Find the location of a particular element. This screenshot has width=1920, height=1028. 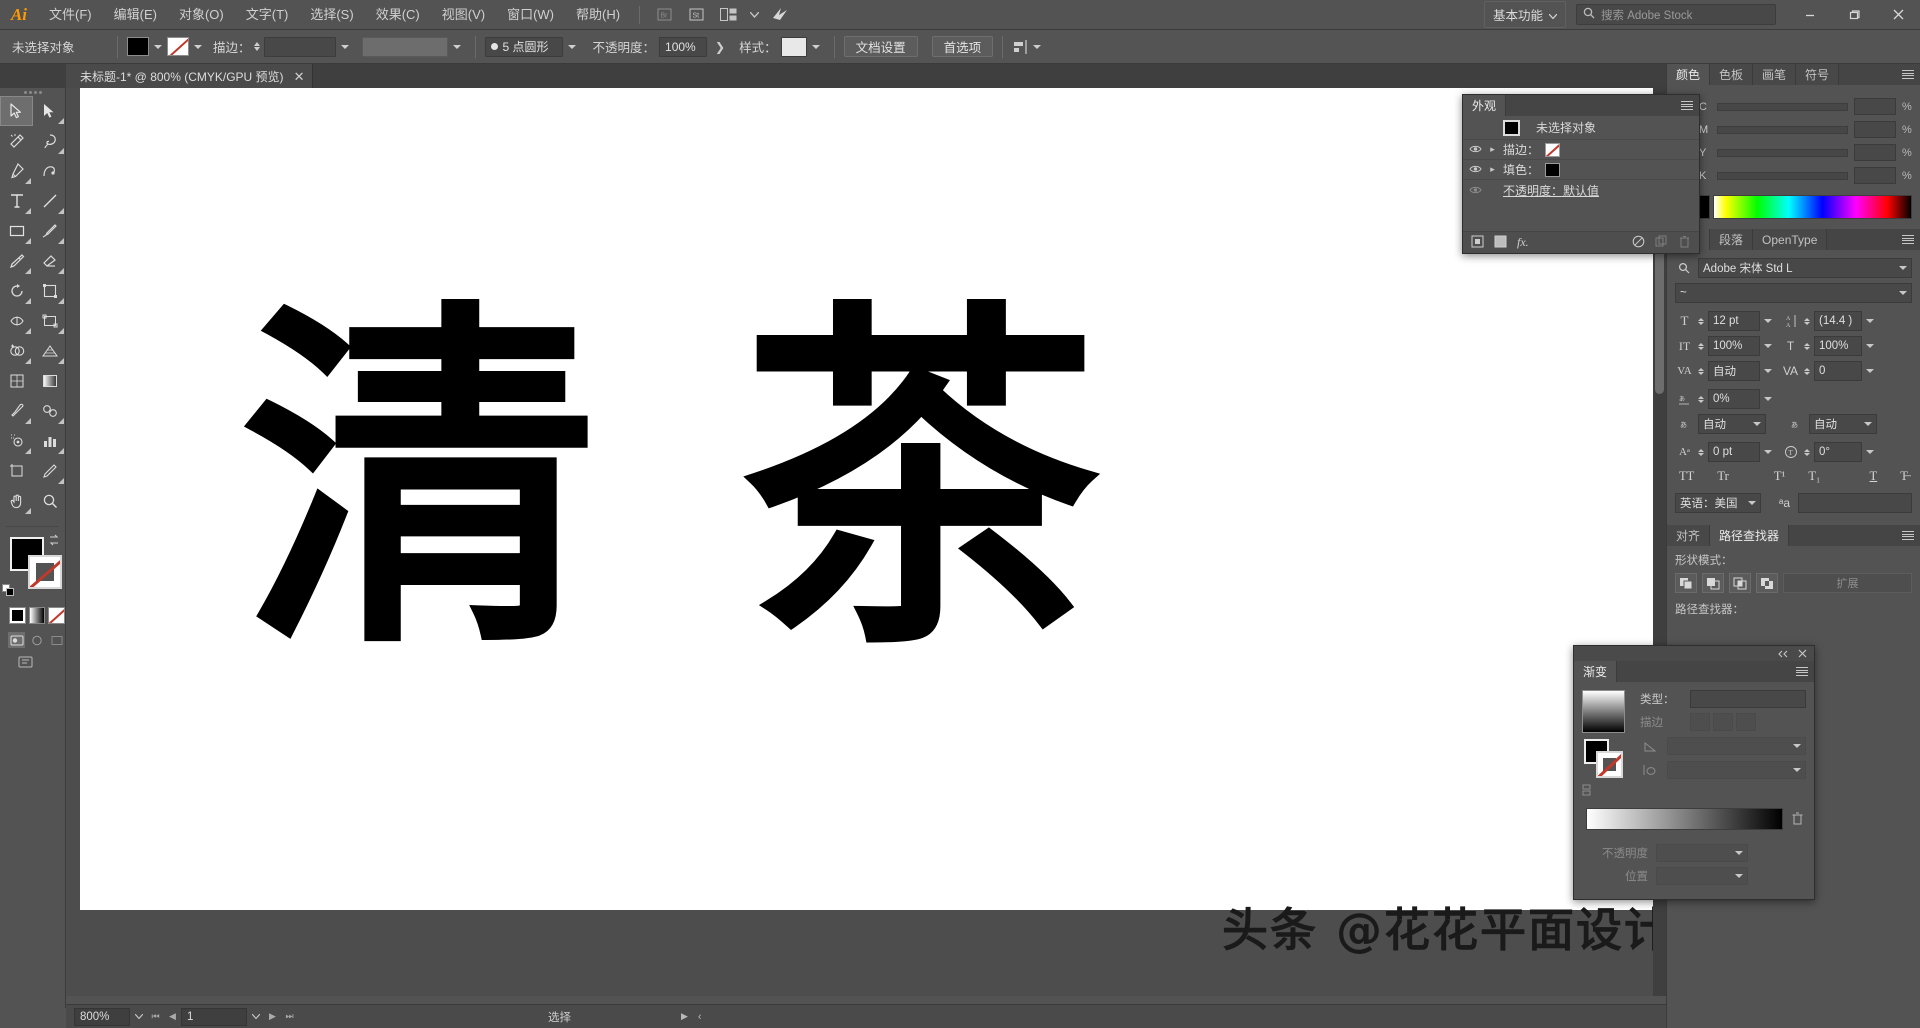

chevron-down-icon is located at coordinates (754, 15).